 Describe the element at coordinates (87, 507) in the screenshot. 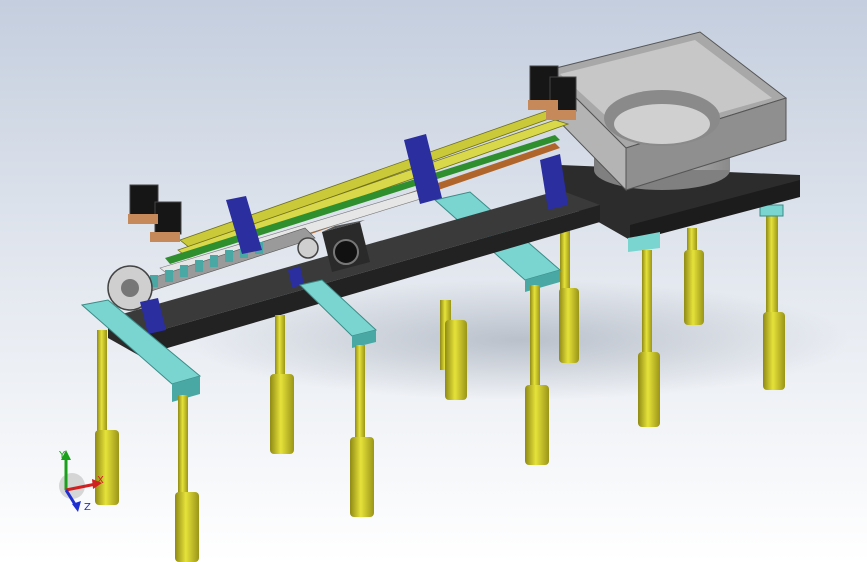

I see `z-axis-label: Z` at that location.